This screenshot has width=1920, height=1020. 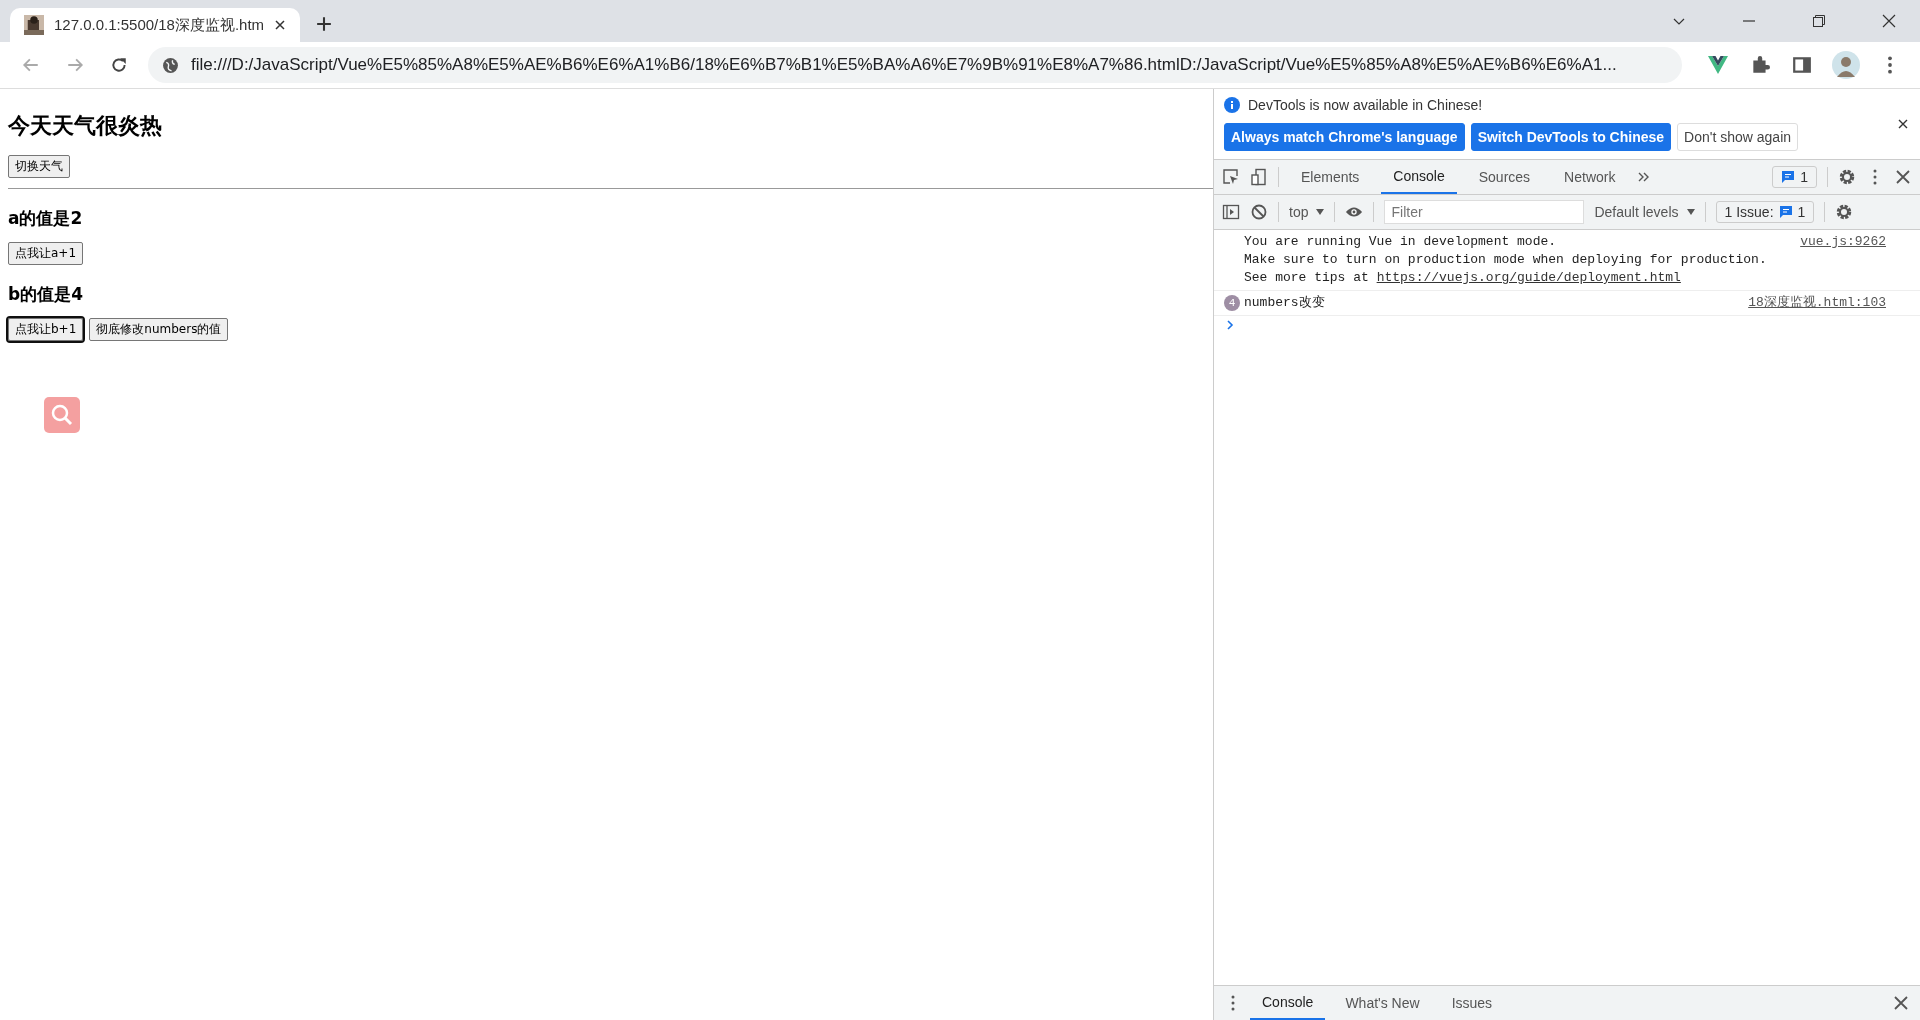 I want to click on drawer-tab: What's New, so click(x=1382, y=1003).